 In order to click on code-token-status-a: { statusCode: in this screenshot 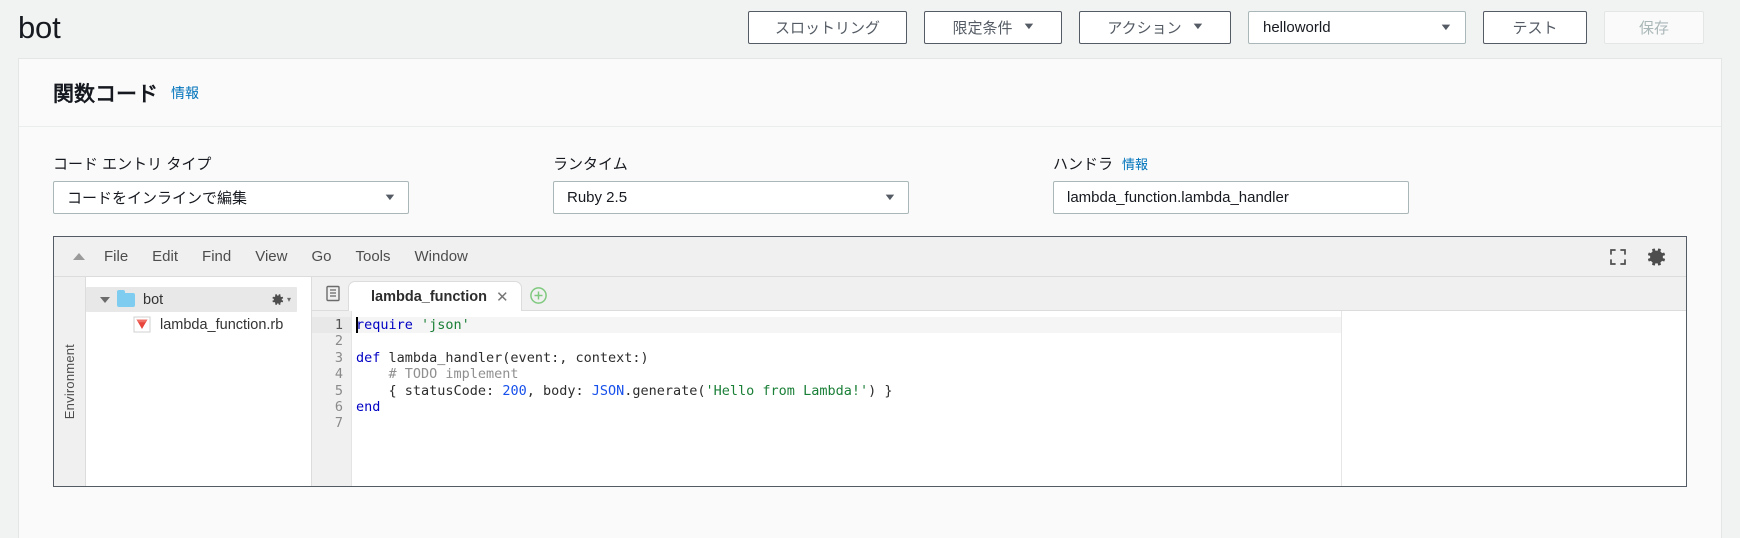, I will do `click(429, 390)`.